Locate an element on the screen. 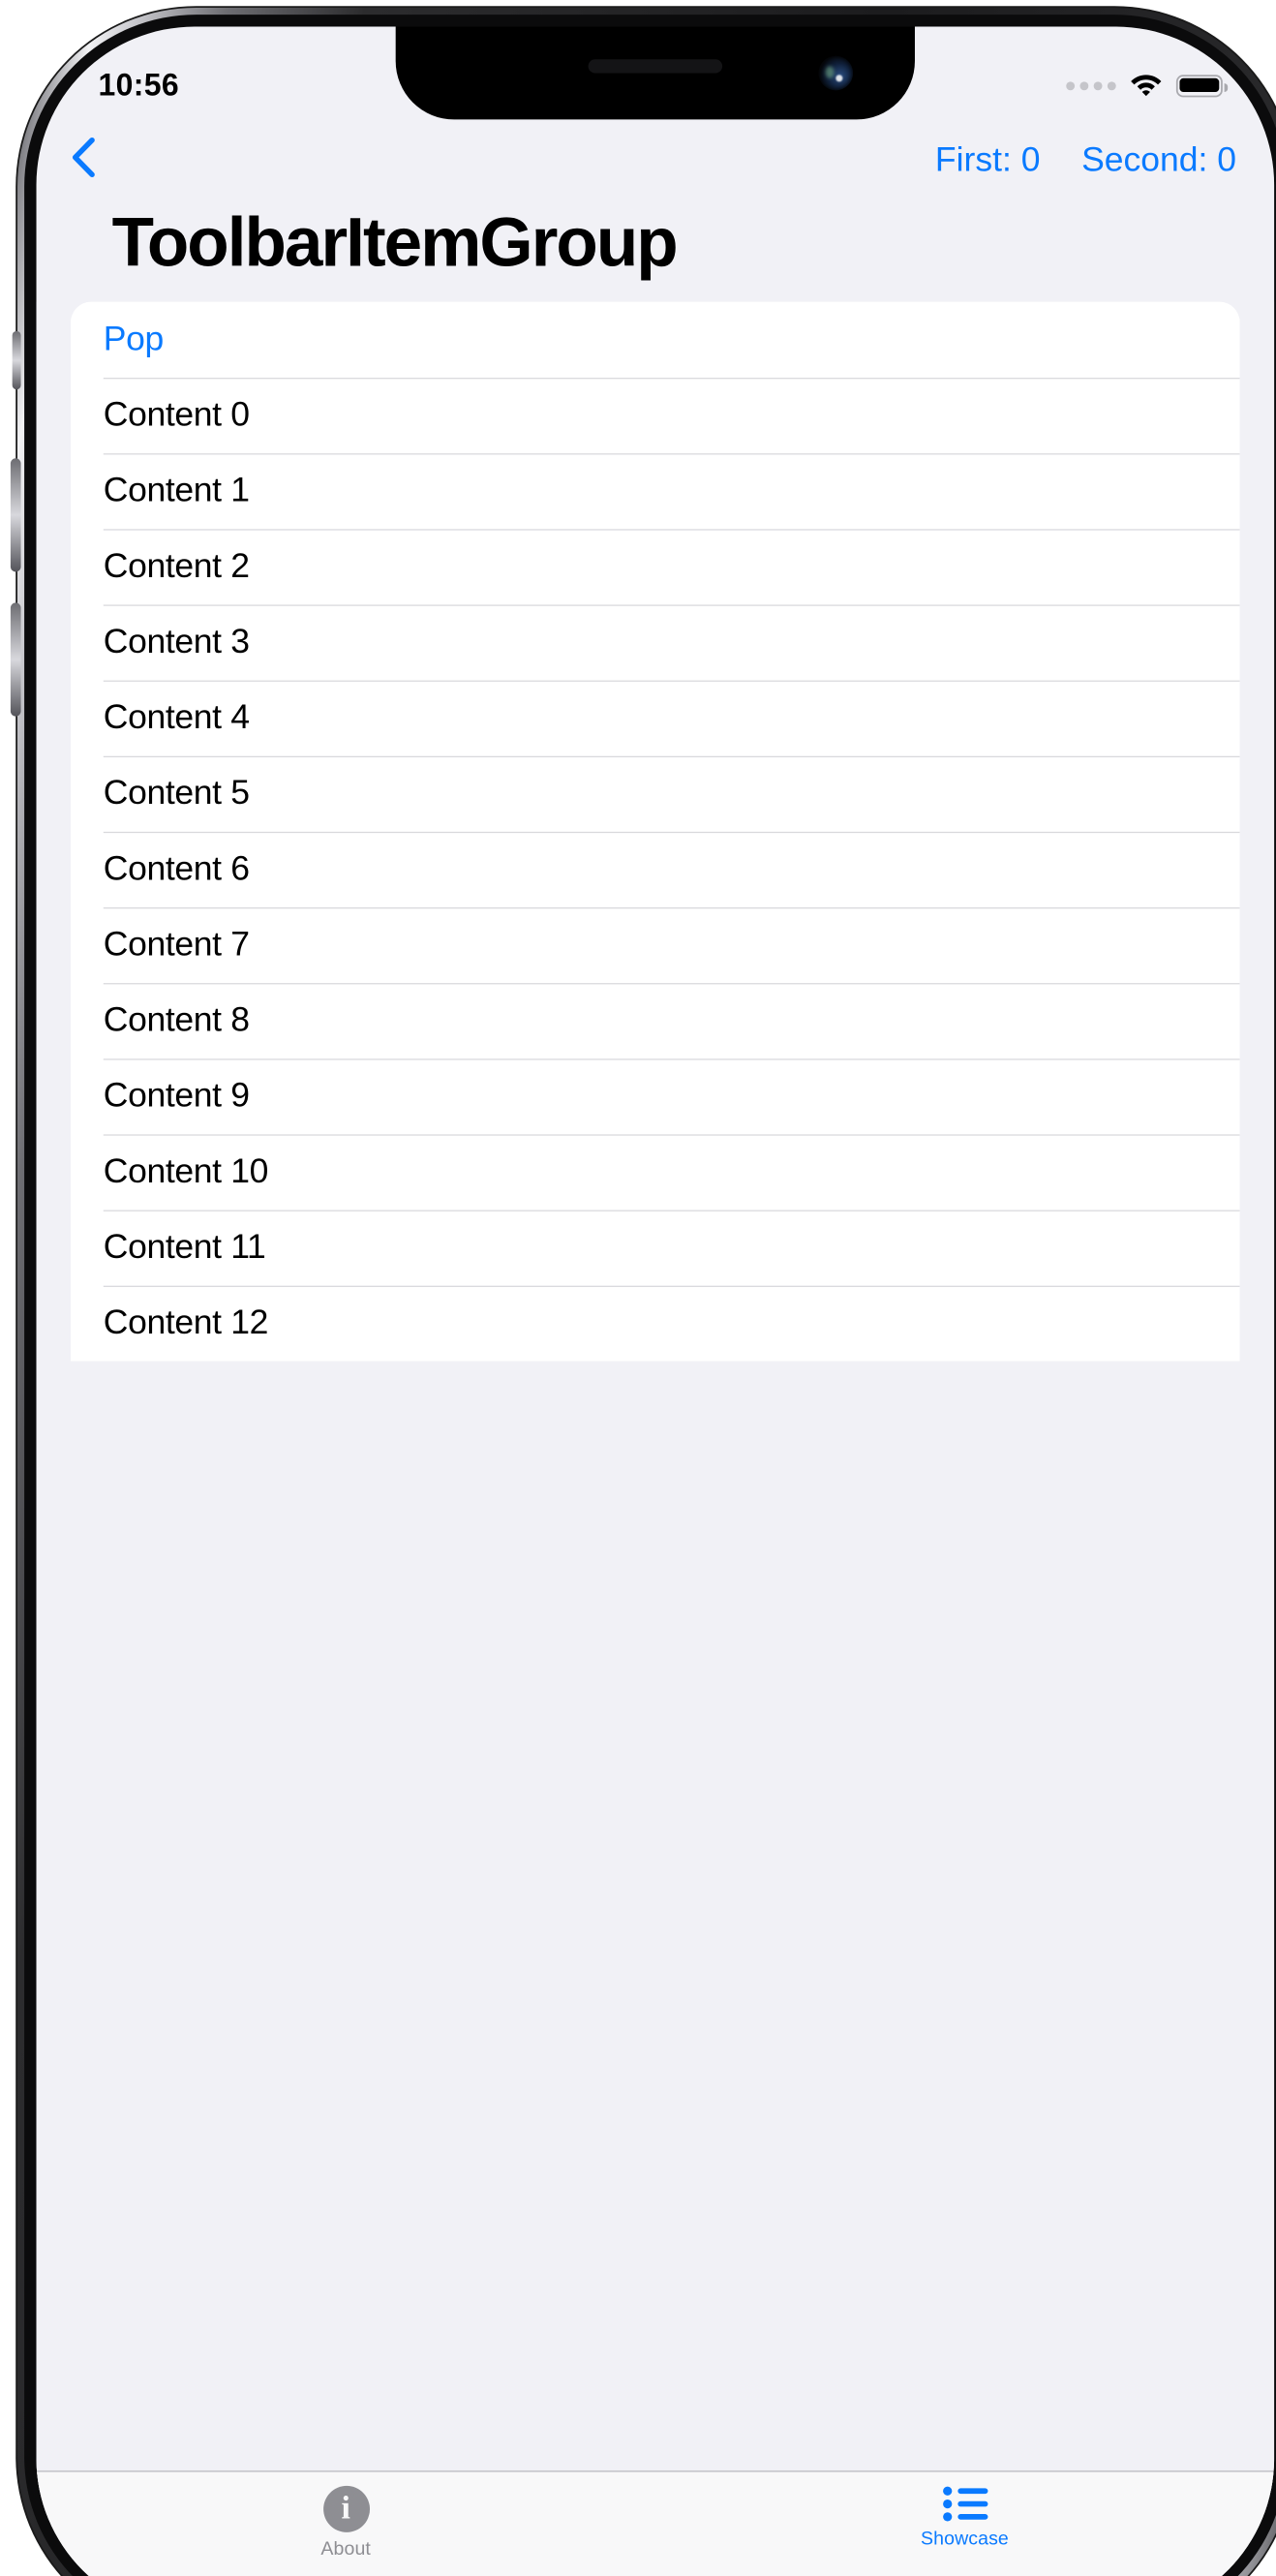 This screenshot has height=2576, width=1276. list-item: Content 10 is located at coordinates (655, 1172).